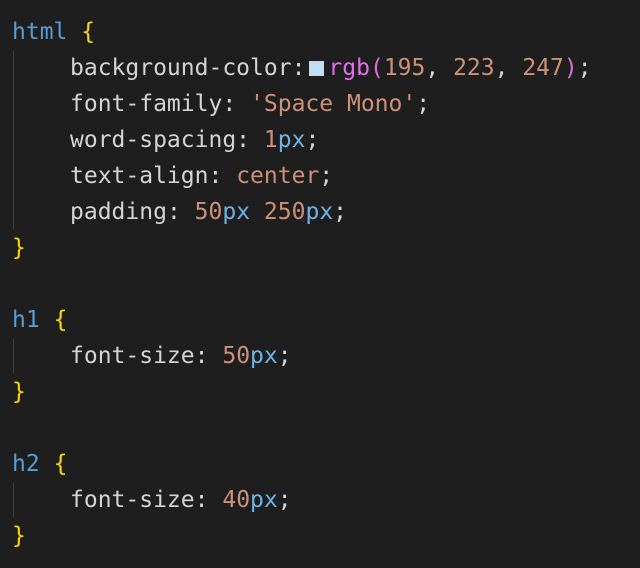  I want to click on css-property: background-color, so click(181, 68).